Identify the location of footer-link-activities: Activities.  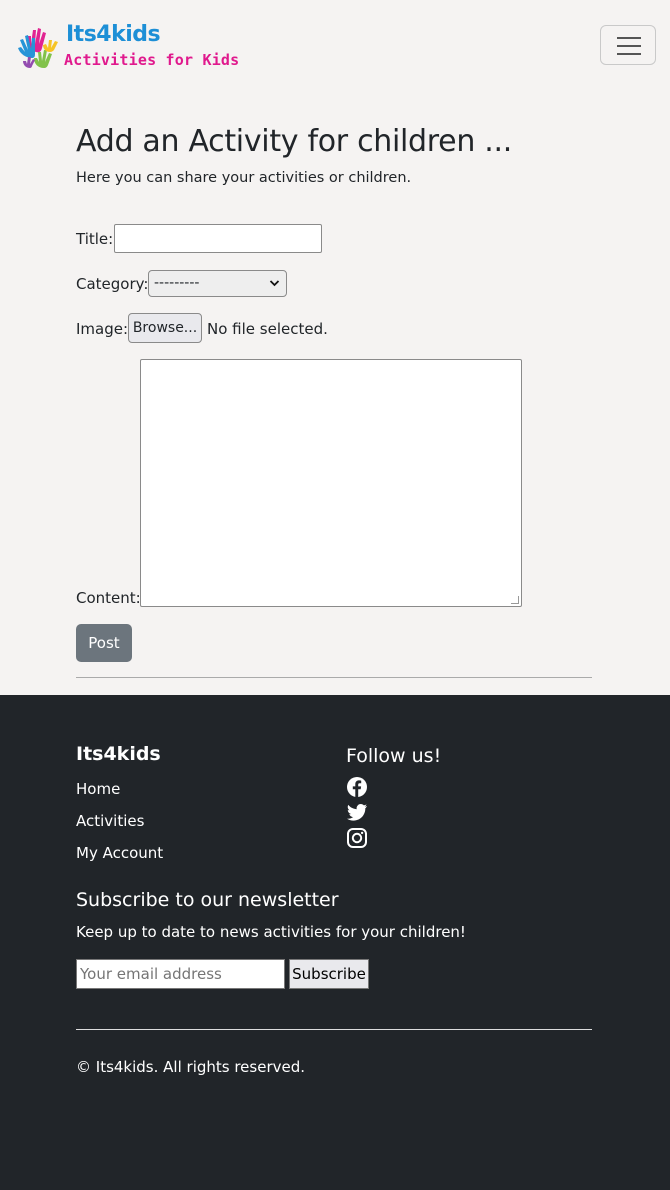
(119, 828).